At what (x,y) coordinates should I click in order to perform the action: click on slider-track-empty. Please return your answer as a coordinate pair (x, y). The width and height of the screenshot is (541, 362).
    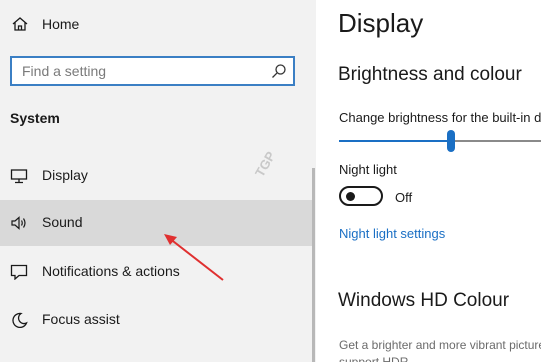
    Looking at the image, I should click on (497, 141).